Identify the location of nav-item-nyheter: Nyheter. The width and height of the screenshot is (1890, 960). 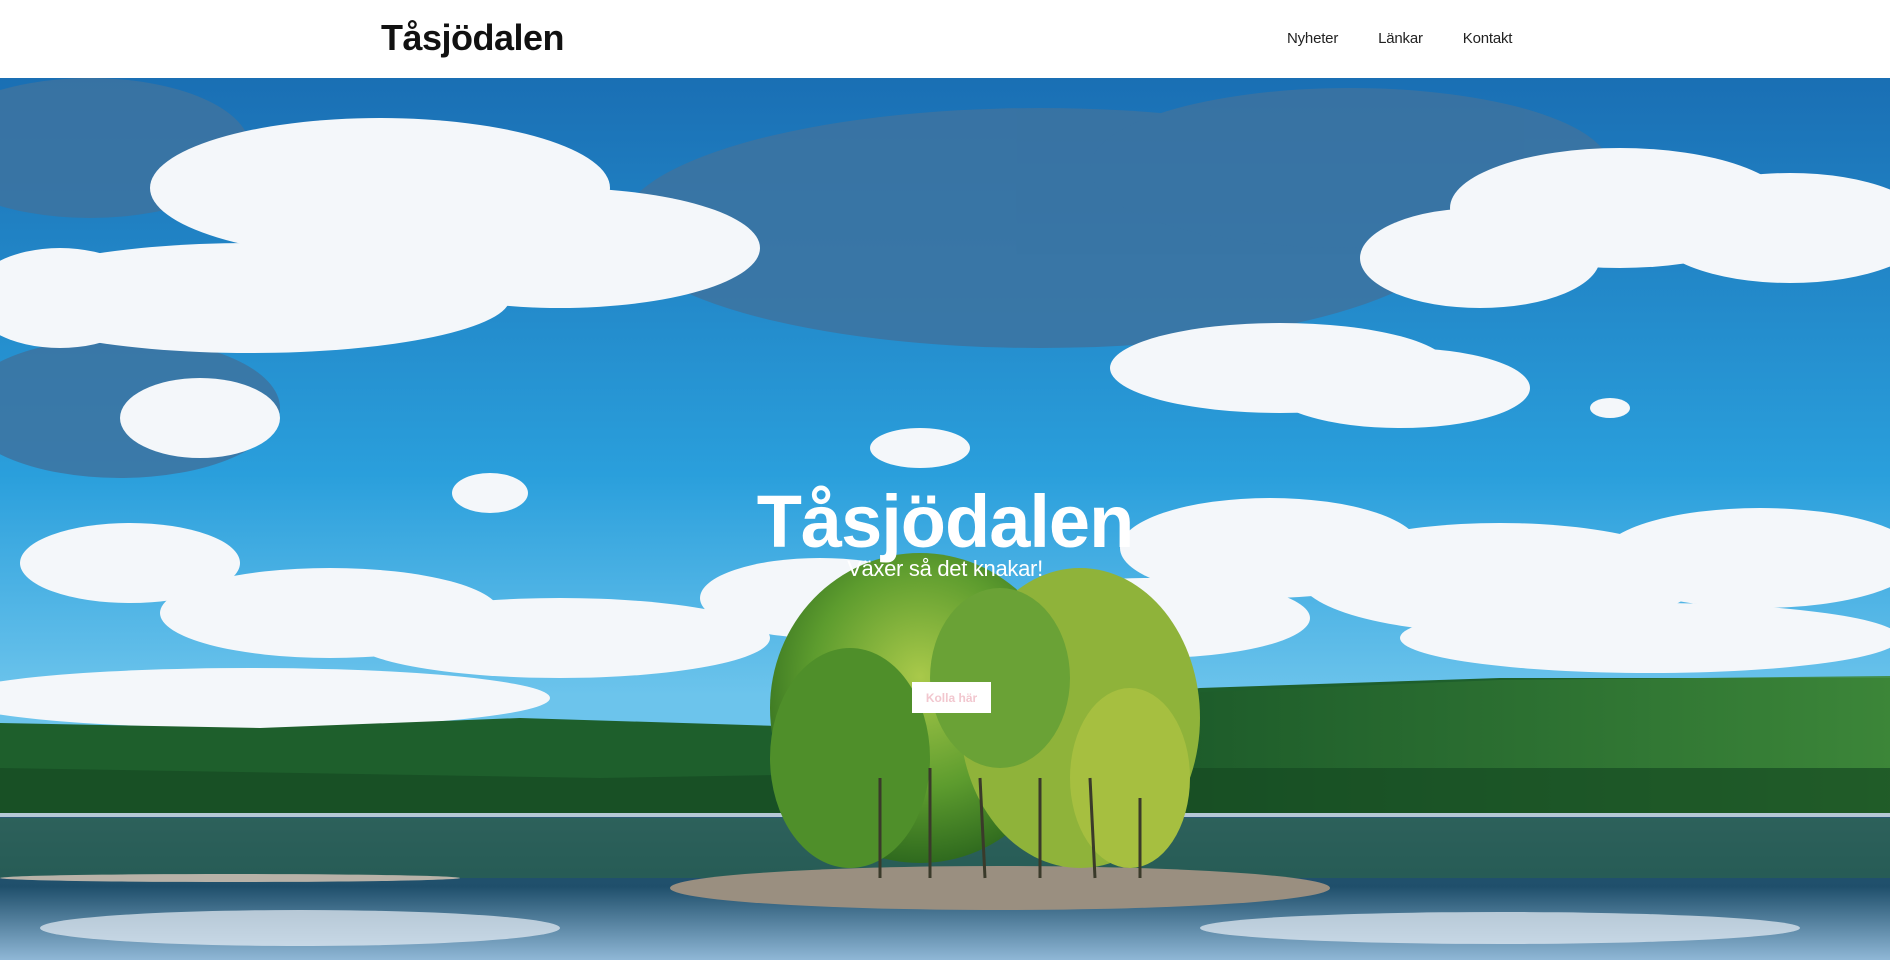
(1312, 38).